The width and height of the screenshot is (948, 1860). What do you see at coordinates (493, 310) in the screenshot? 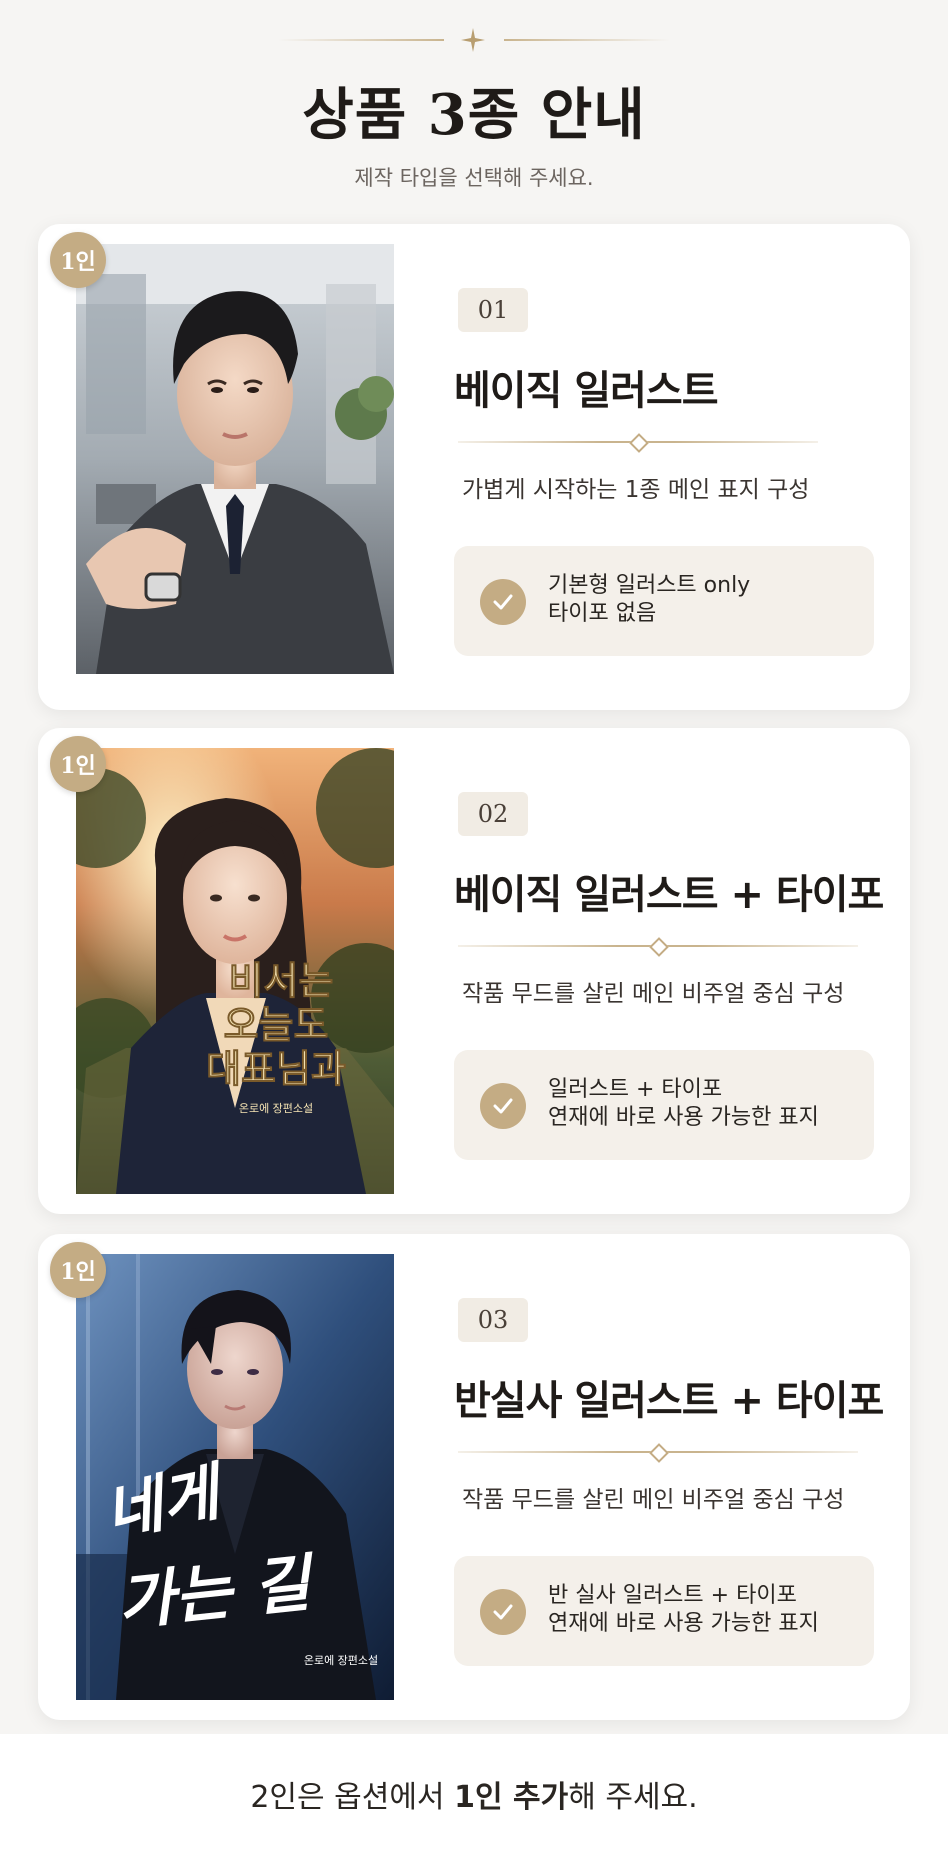
I see `product-number: 01` at bounding box center [493, 310].